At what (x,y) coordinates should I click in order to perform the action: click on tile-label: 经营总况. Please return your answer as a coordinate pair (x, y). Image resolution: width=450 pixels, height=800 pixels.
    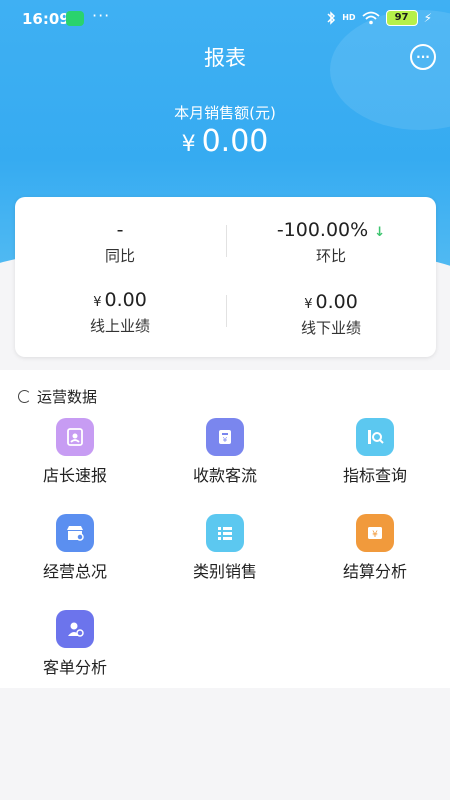
    Looking at the image, I should click on (74, 571).